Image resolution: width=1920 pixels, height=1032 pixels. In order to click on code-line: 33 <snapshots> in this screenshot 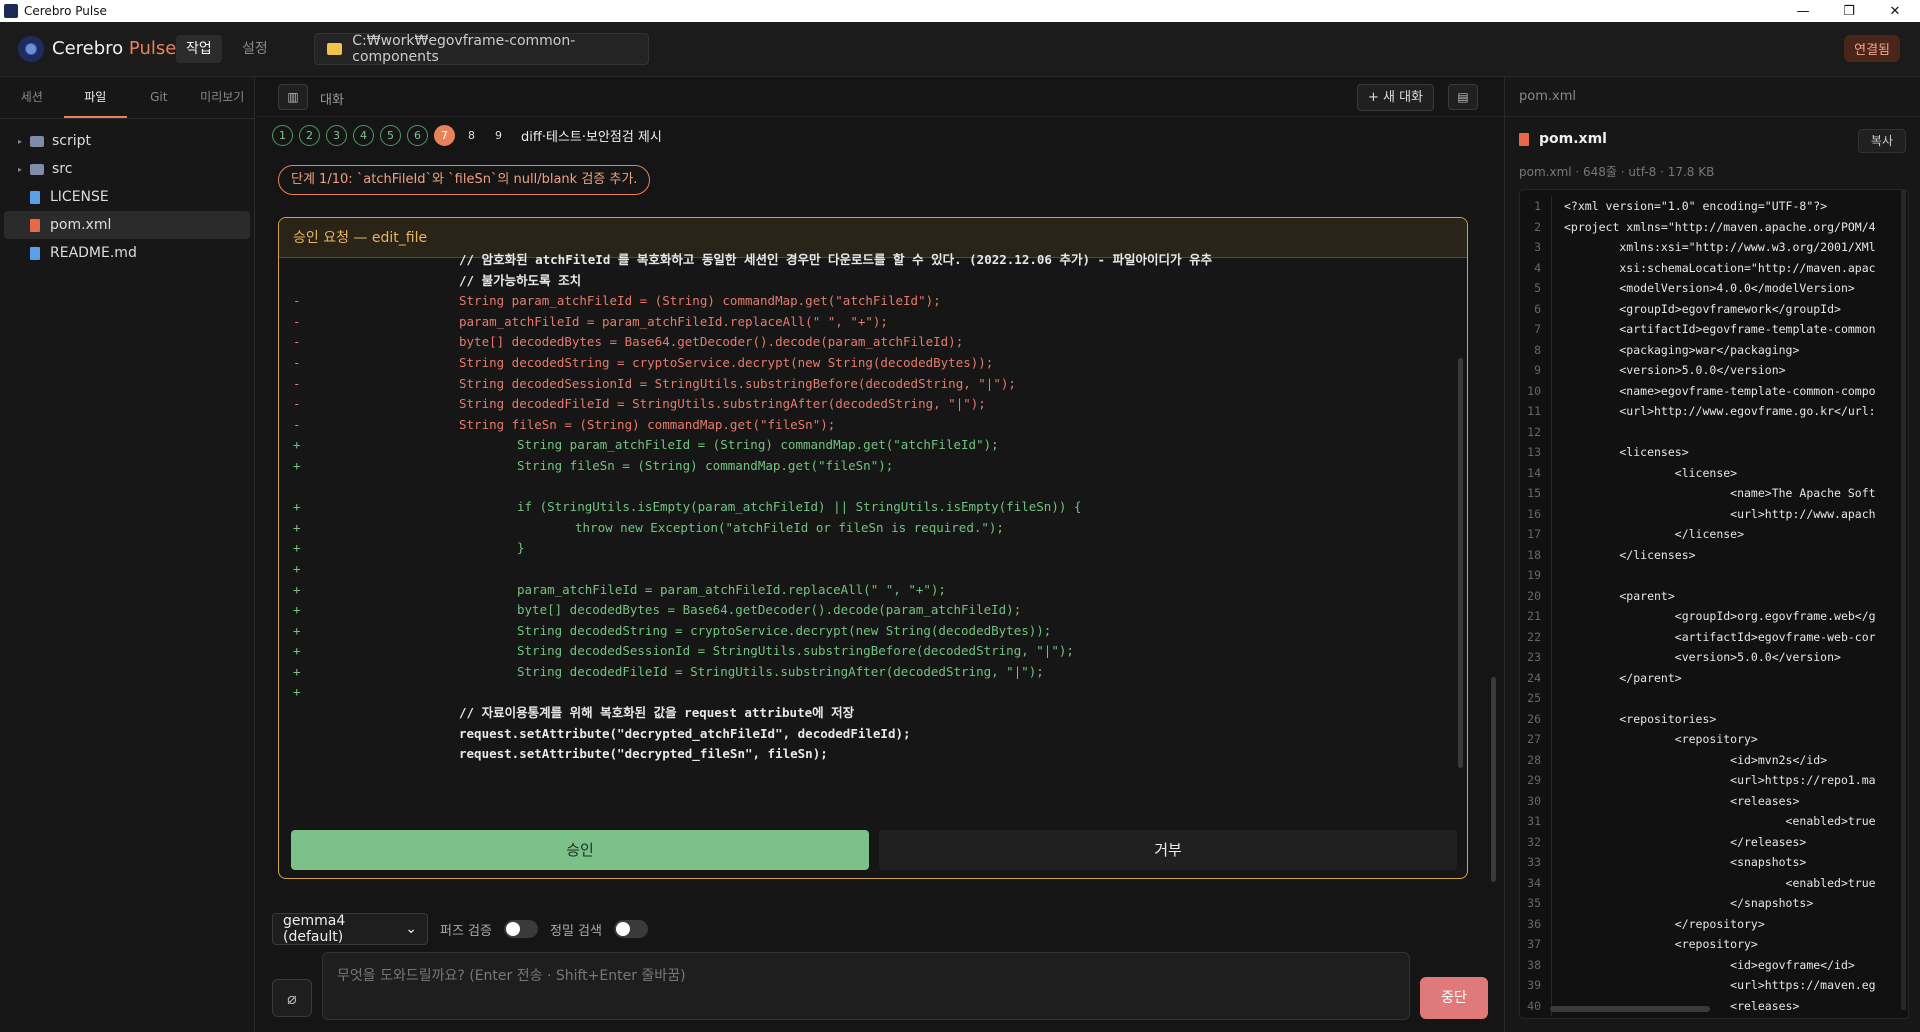, I will do `click(1714, 862)`.